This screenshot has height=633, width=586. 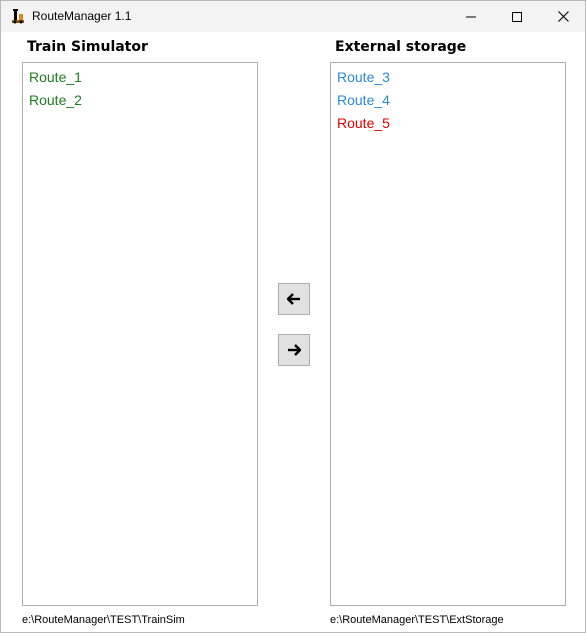 What do you see at coordinates (451, 123) in the screenshot?
I see `list-item: Route_5` at bounding box center [451, 123].